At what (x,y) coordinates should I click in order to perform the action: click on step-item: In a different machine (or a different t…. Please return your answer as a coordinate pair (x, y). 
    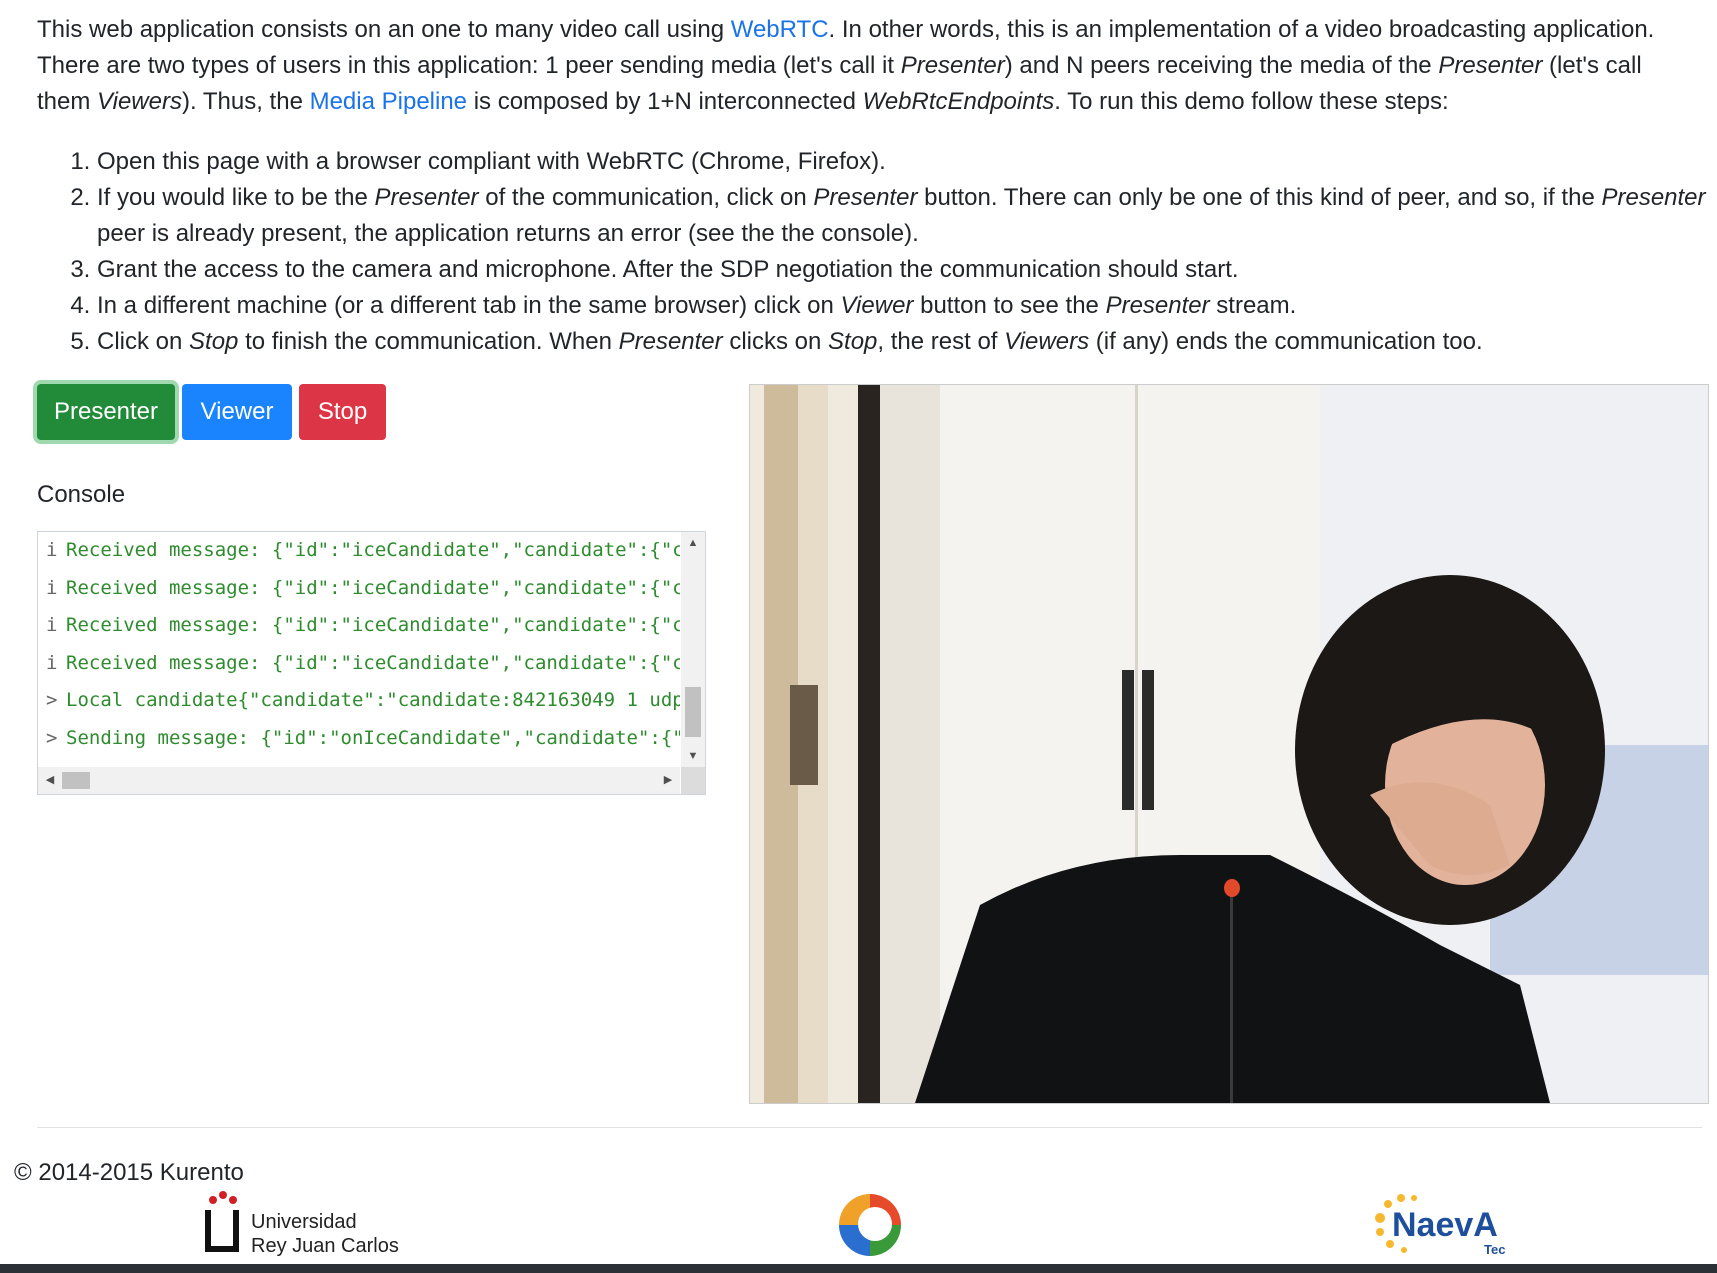
    Looking at the image, I should click on (907, 306).